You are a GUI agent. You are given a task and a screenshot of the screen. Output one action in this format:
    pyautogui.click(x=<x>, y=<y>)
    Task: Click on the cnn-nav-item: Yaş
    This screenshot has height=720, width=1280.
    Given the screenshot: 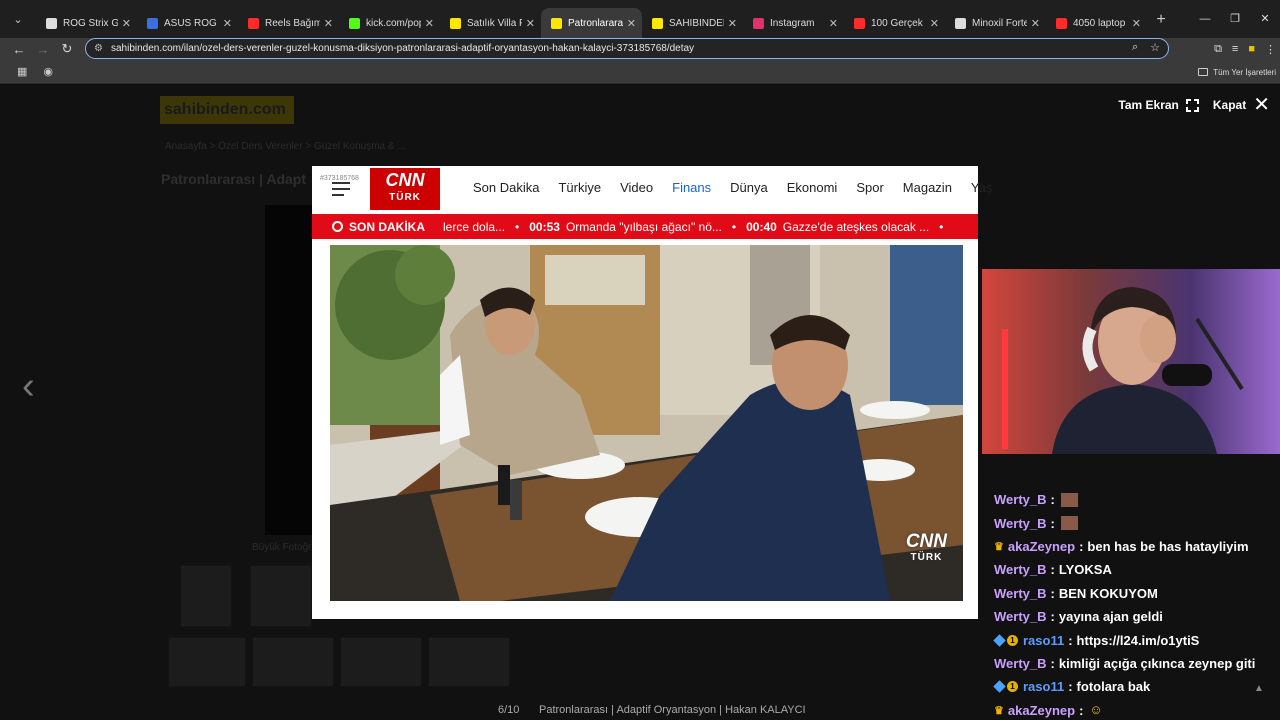 What is the action you would take?
    pyautogui.click(x=981, y=187)
    